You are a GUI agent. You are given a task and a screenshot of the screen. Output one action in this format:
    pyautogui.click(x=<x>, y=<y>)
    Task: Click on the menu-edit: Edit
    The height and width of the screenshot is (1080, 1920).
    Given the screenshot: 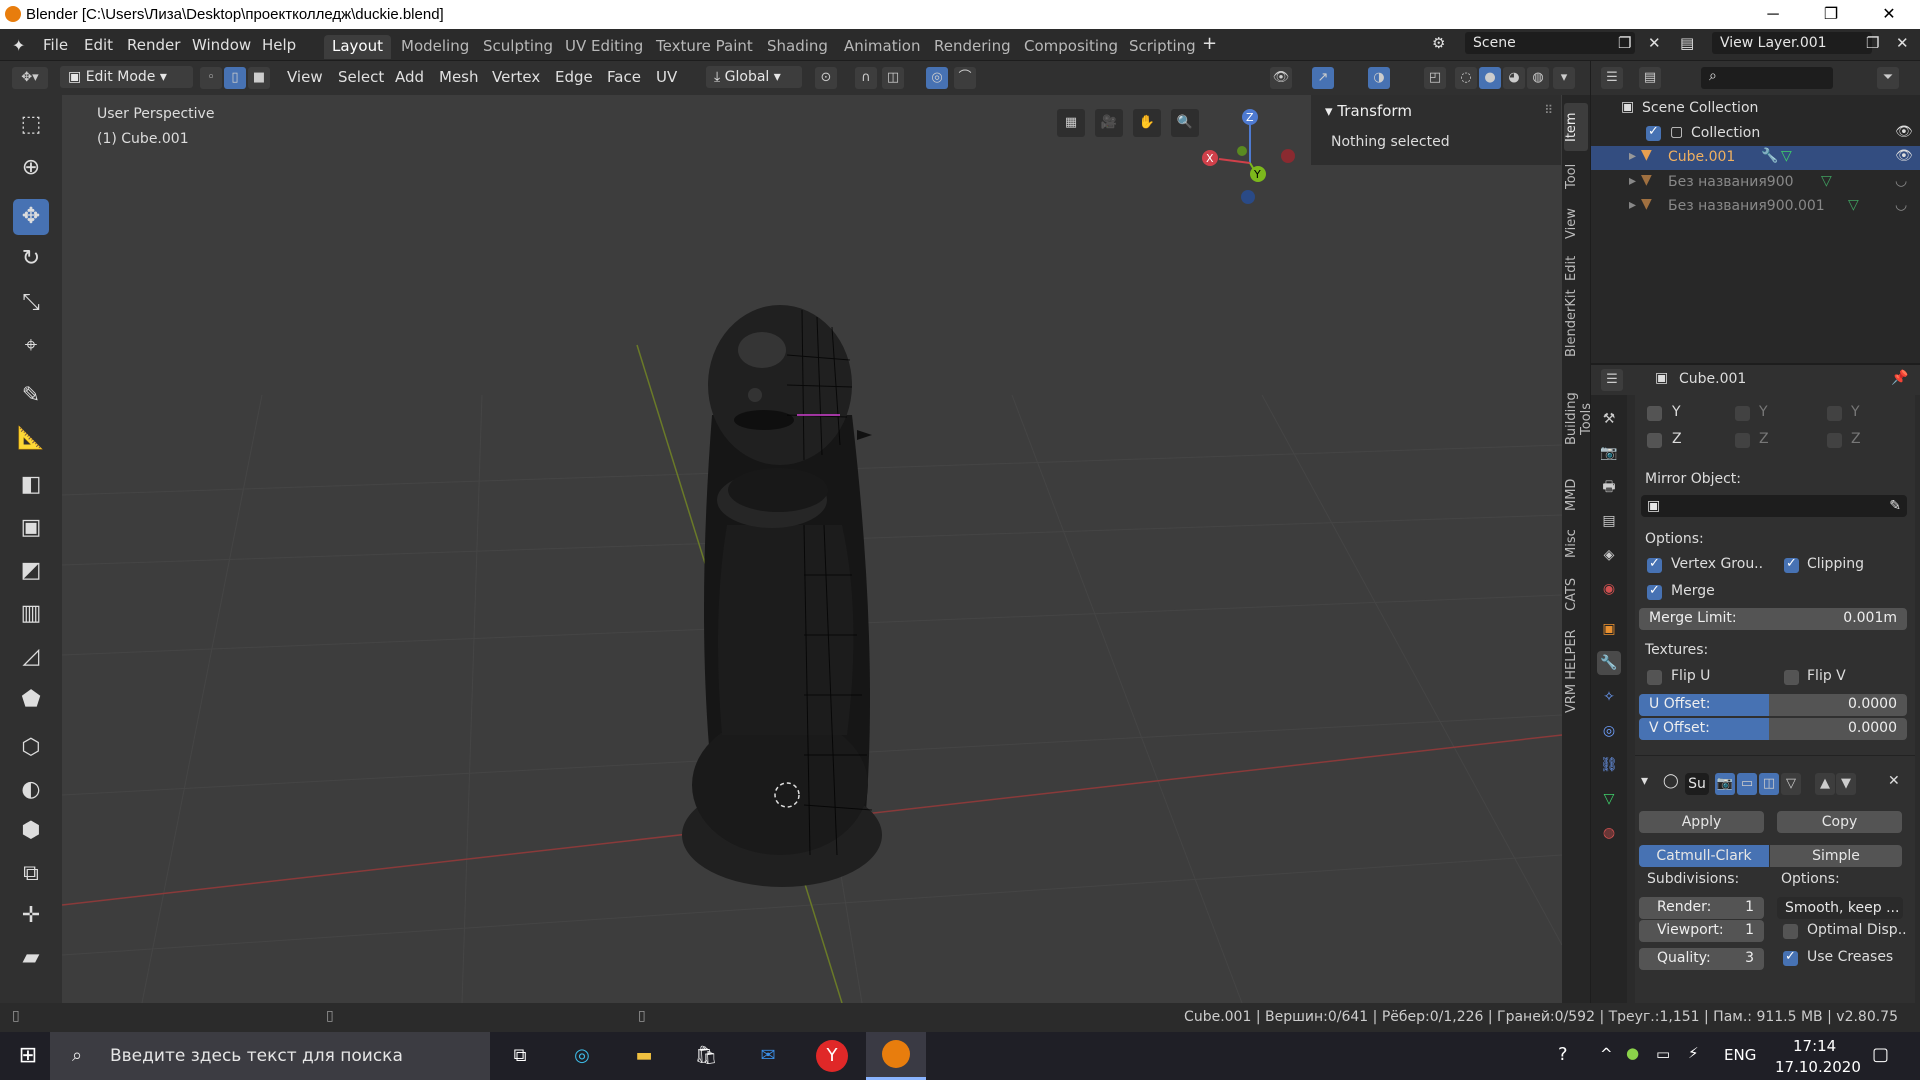 What is the action you would take?
    pyautogui.click(x=98, y=45)
    